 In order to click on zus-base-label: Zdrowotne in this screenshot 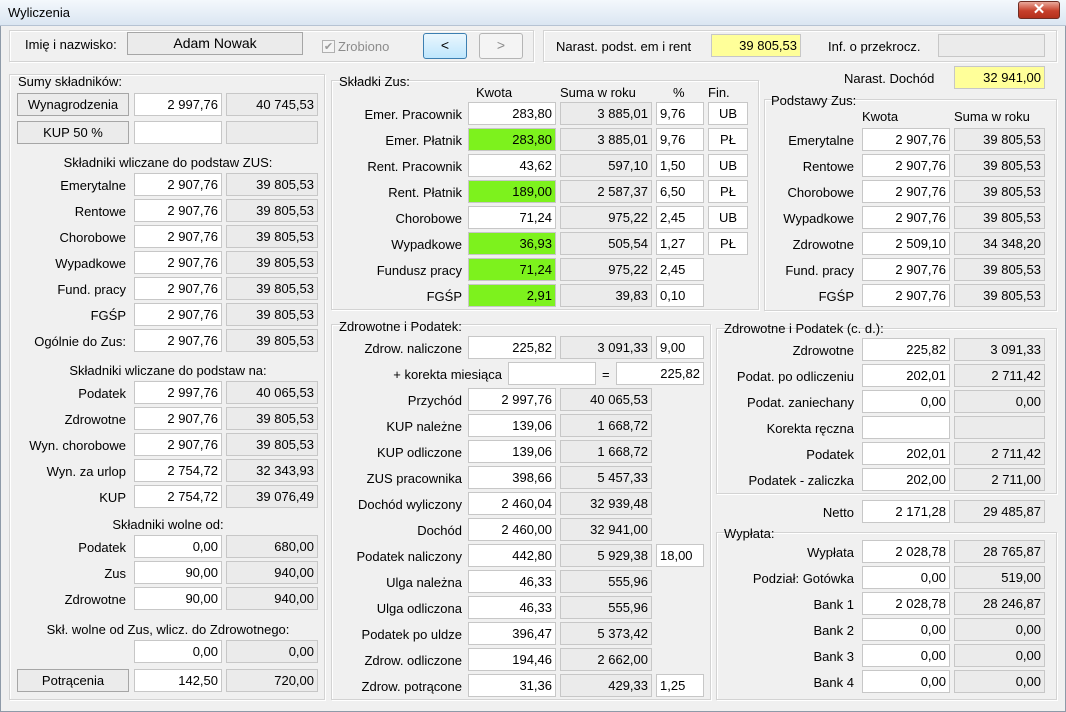, I will do `click(823, 244)`.